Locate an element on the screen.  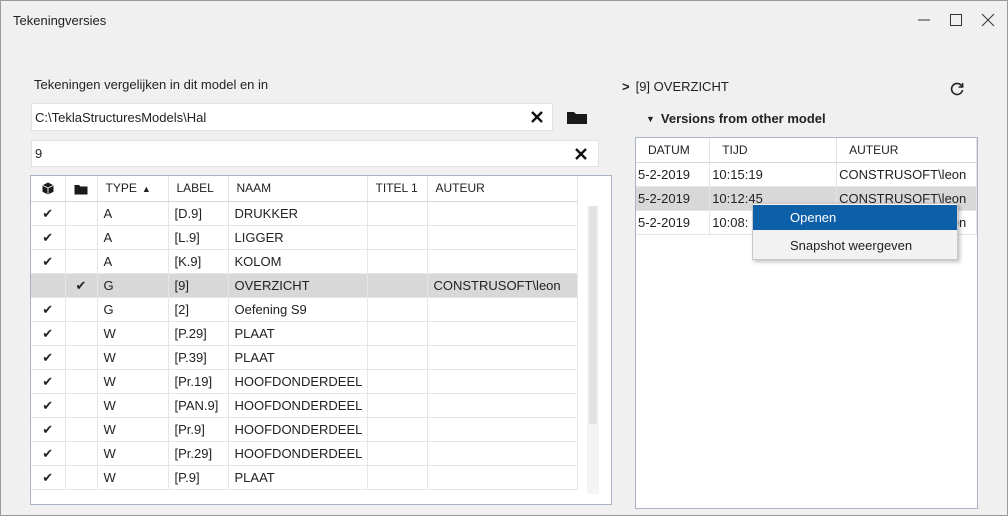
cube-icon is located at coordinates (48, 188).